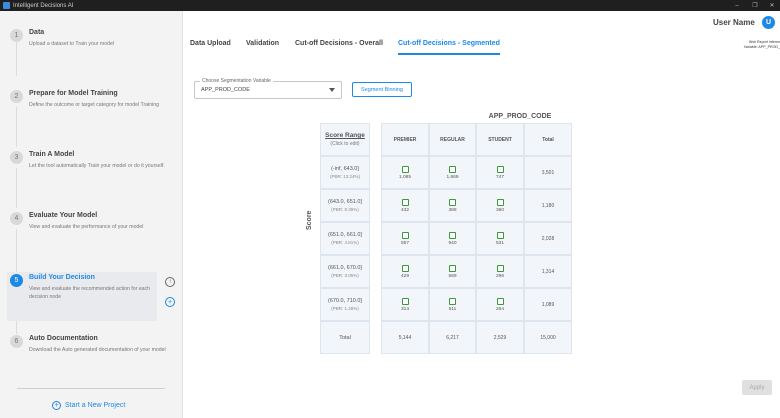 The image size is (780, 418). What do you see at coordinates (761, 47) in the screenshot?
I see `report-info-line: Variable: APP_PROD_` at bounding box center [761, 47].